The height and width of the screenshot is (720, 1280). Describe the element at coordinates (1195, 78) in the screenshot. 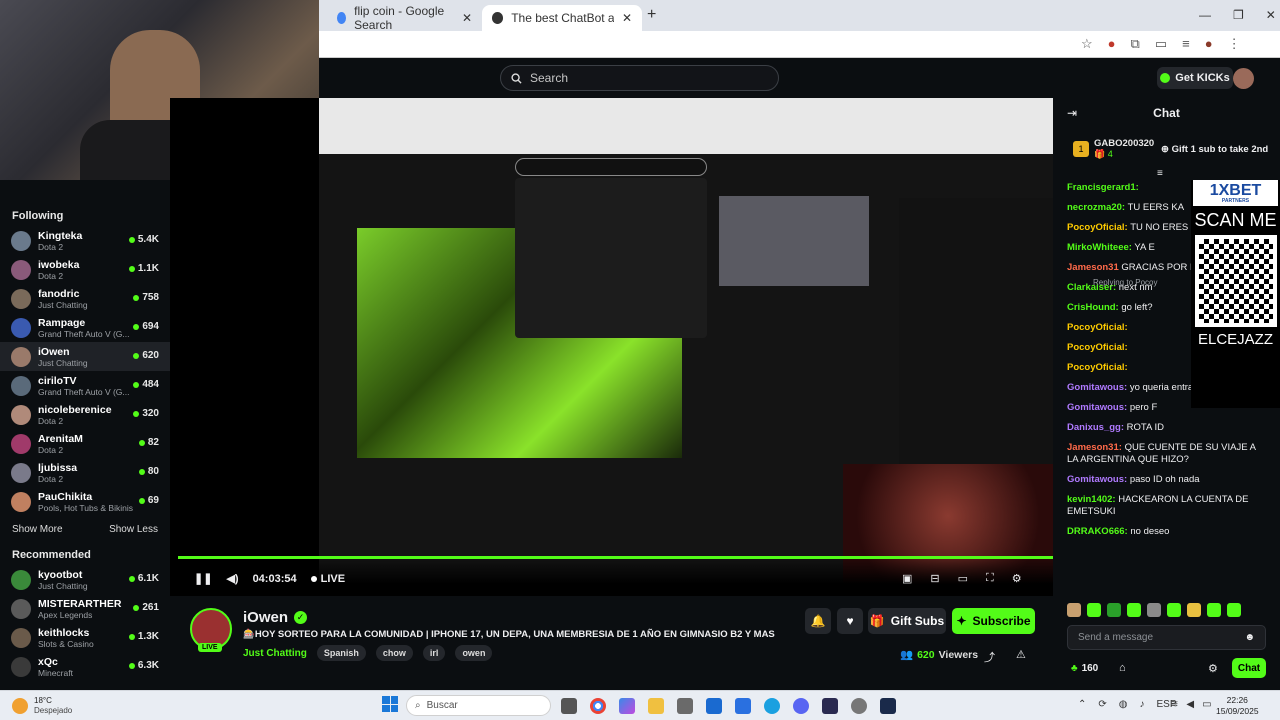

I see `get-kicks-button: Get KICKs` at that location.